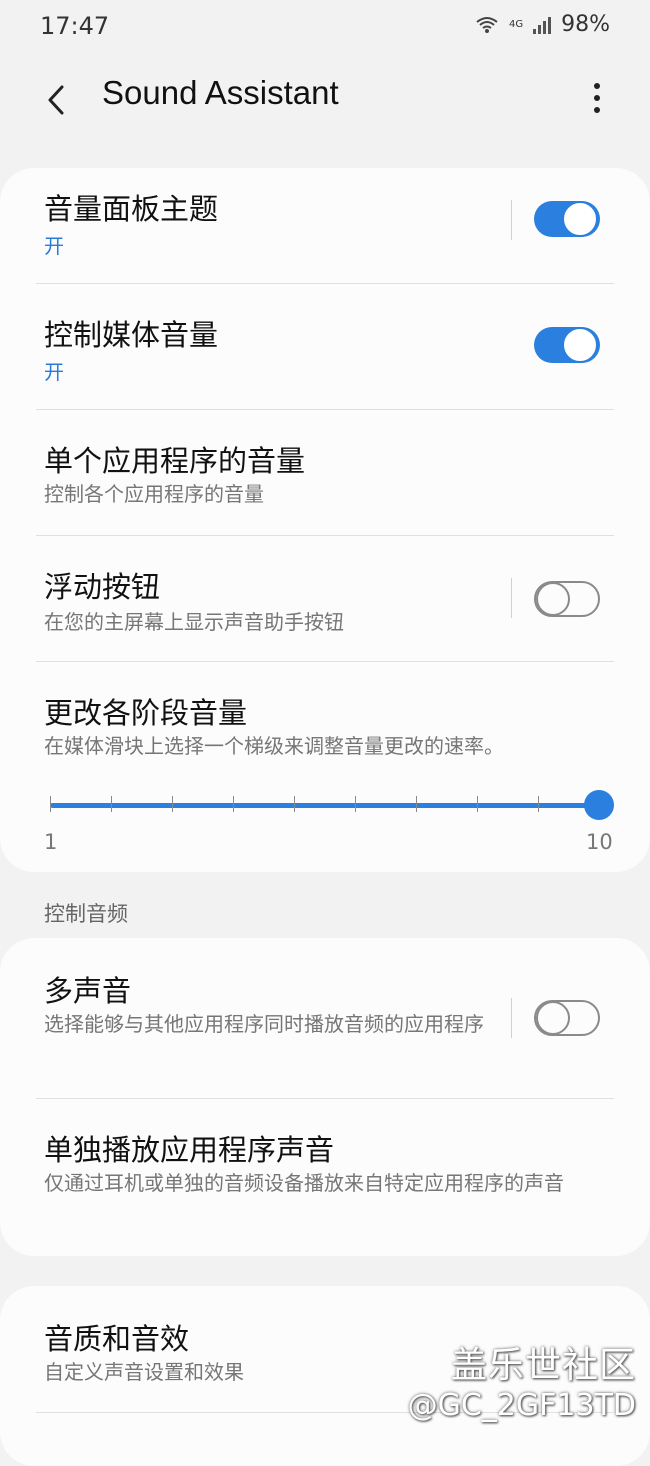  I want to click on setting-per-app-volume: 单个应用程序的音量 控制各个应用程序的音量, so click(325, 473).